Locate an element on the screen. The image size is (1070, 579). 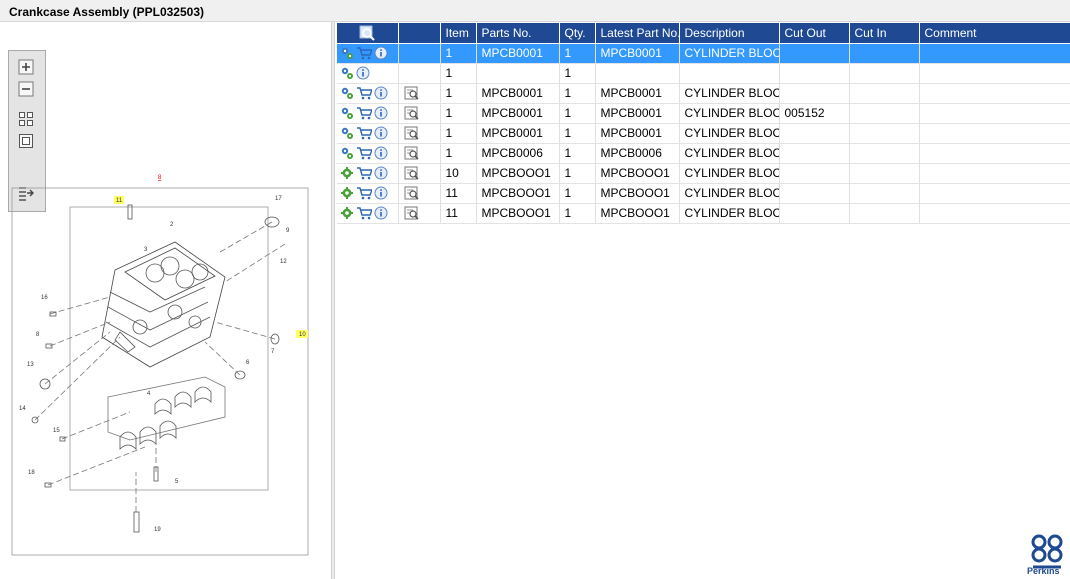
qty-cell: 1 is located at coordinates (577, 153).